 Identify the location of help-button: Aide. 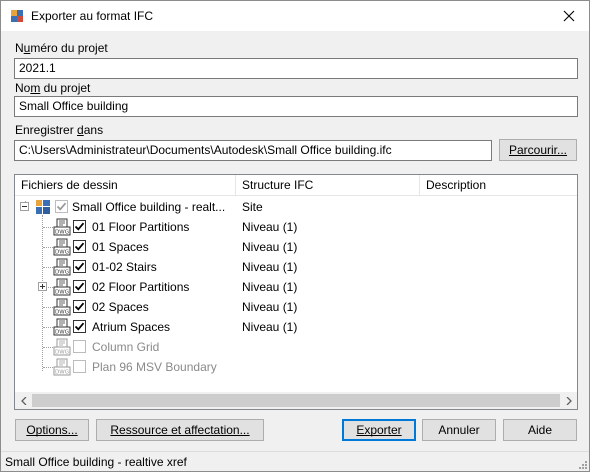
(540, 430).